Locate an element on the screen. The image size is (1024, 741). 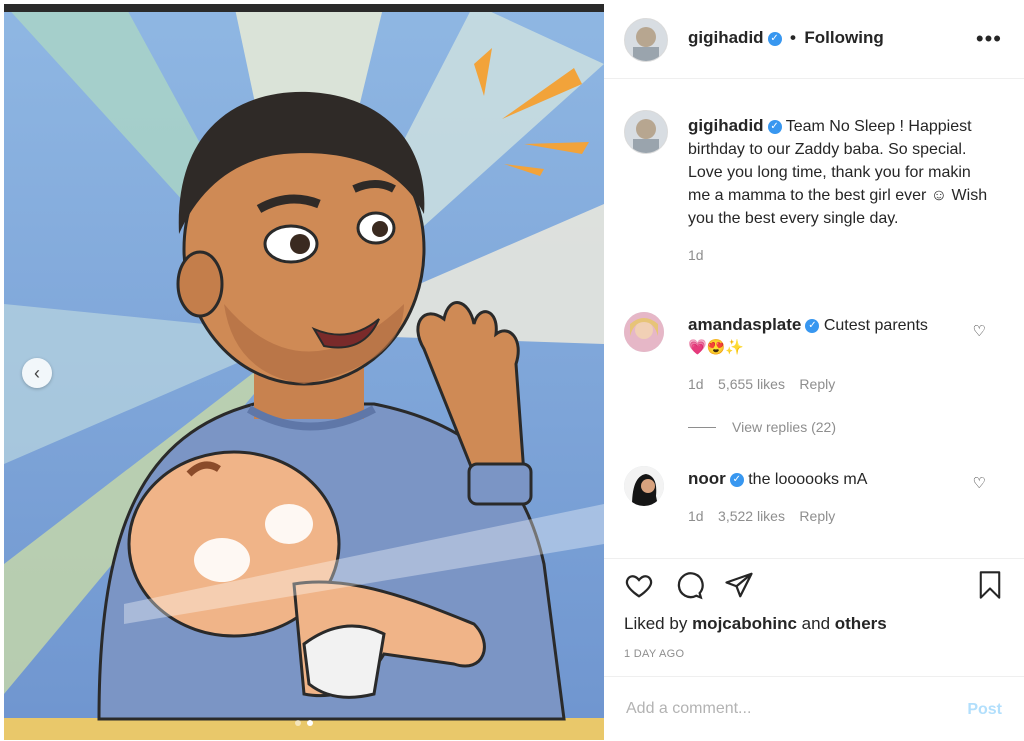
liked-by-user: mojcabohinc is located at coordinates (744, 623).